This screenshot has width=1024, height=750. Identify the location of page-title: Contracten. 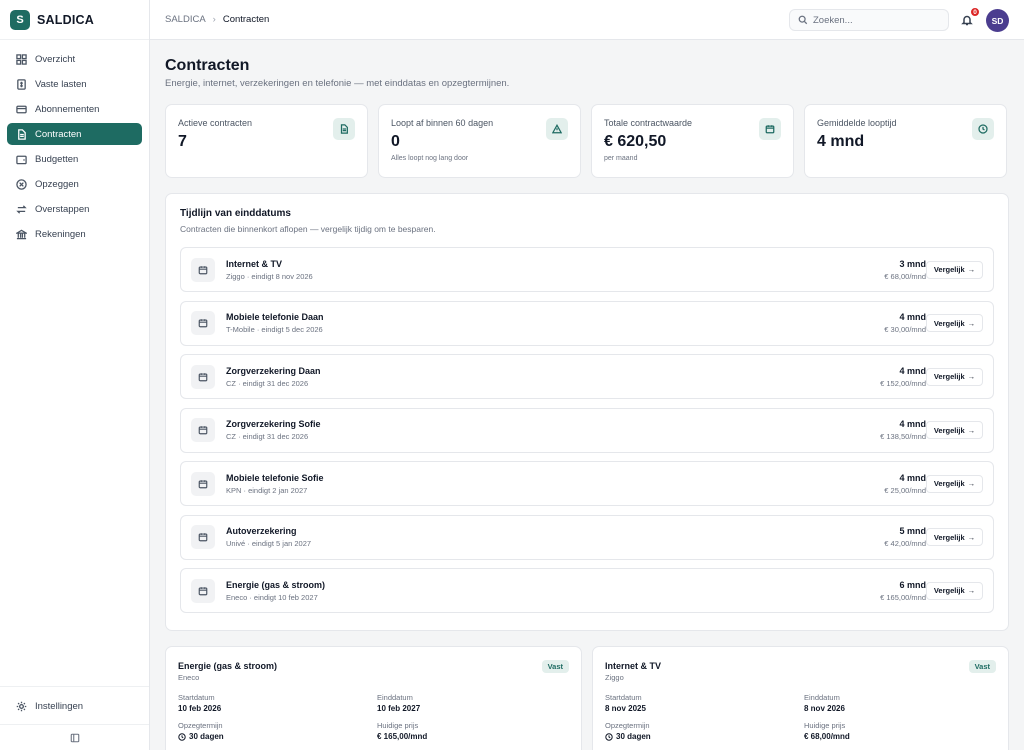
(207, 65).